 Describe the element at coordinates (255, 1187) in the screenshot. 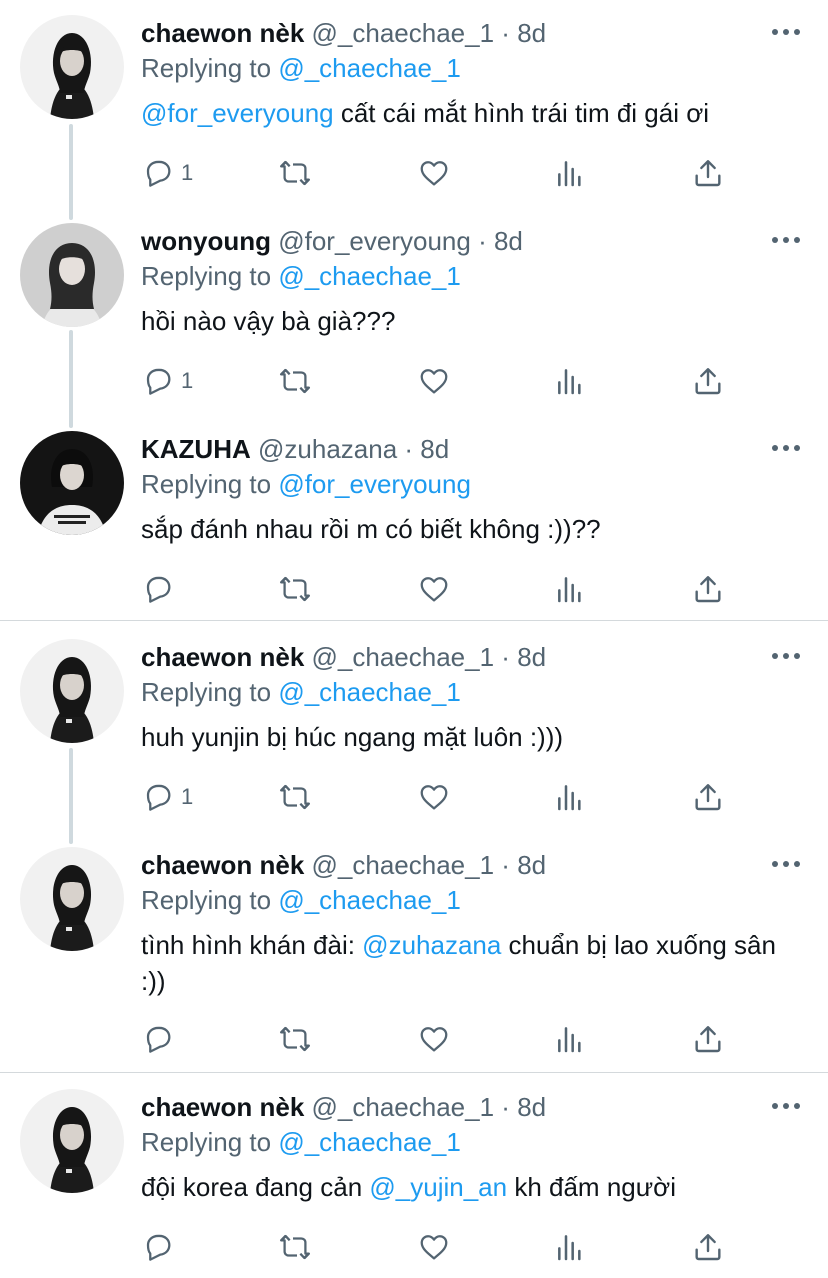

I see `tweet-text-segment: đội korea đang cản` at that location.